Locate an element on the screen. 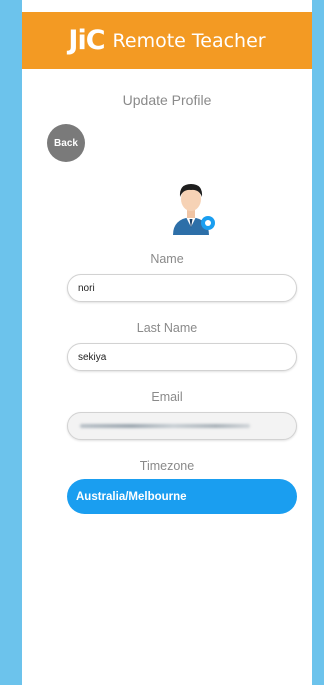 The width and height of the screenshot is (324, 685). name-input-value: nori is located at coordinates (86, 288).